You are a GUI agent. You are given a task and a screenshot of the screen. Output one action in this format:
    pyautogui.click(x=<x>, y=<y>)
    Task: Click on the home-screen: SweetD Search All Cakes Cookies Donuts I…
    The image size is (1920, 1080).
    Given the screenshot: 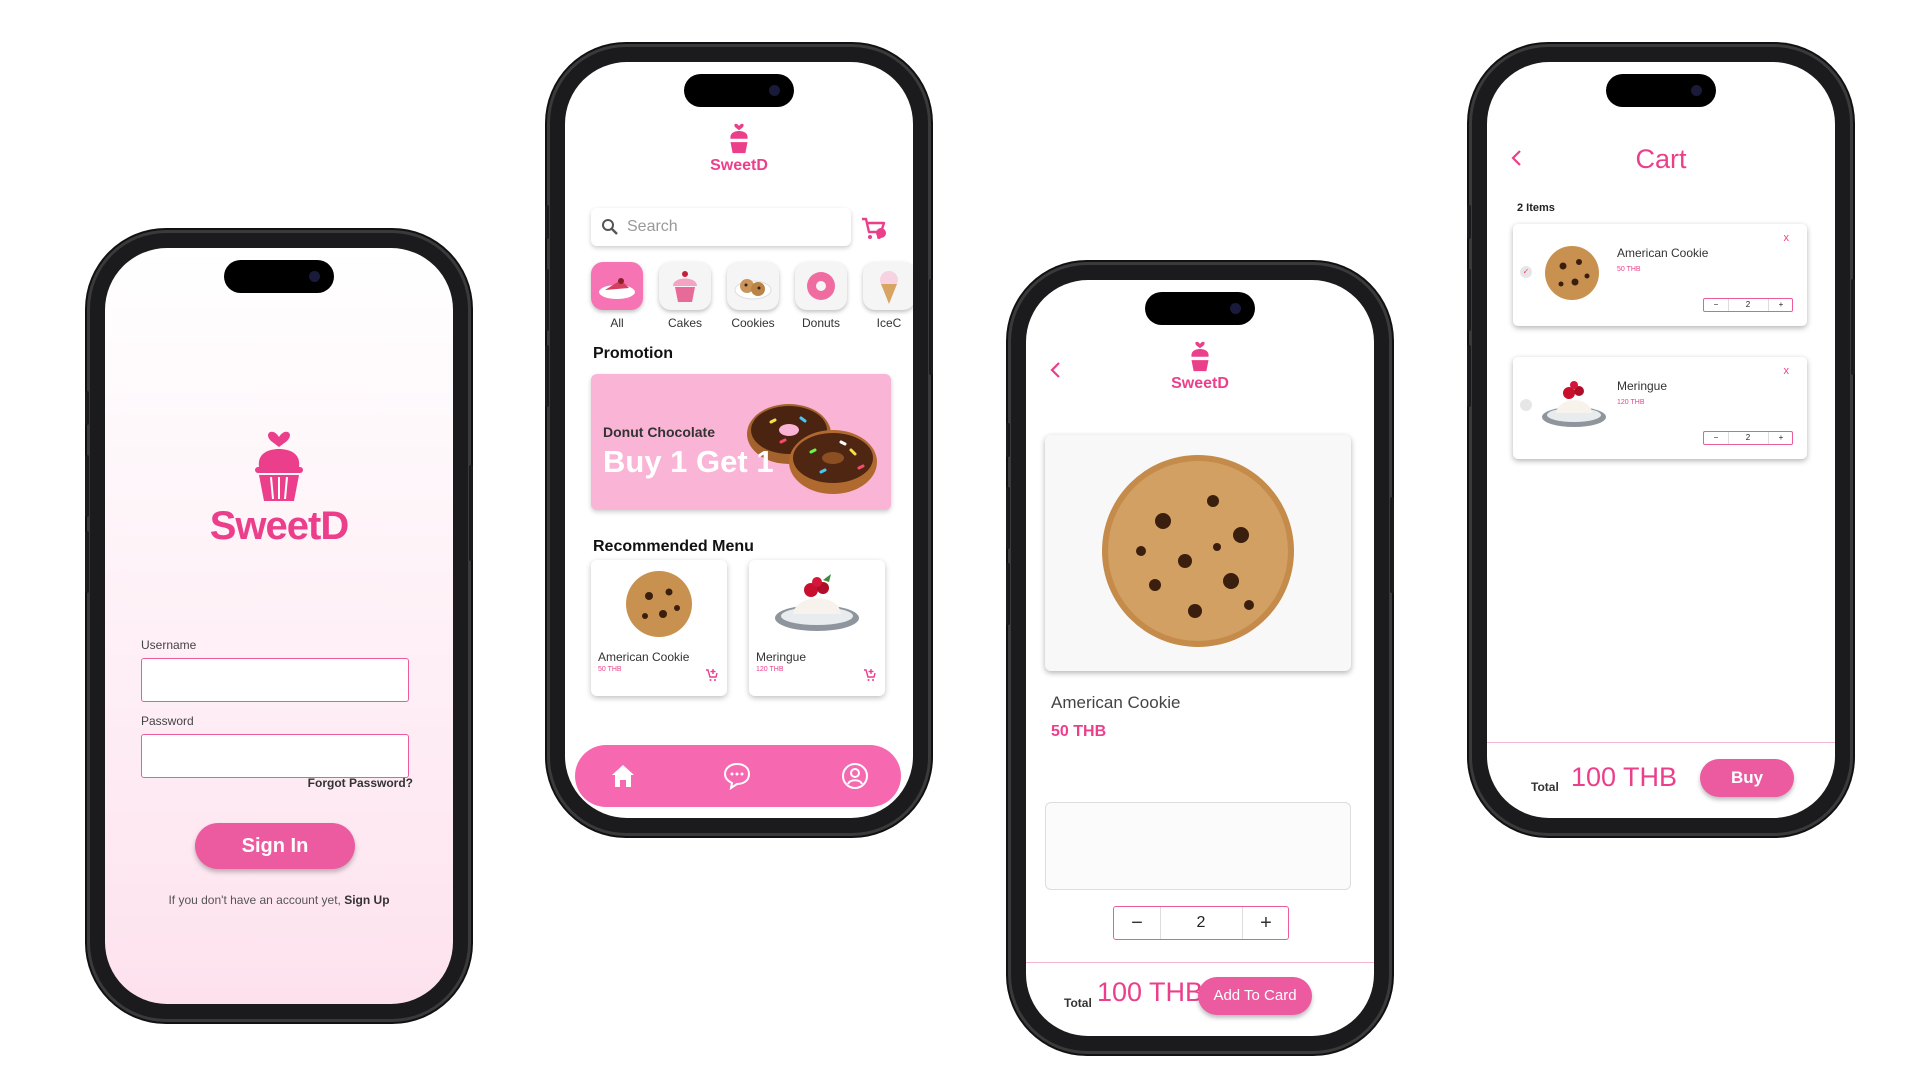 What is the action you would take?
    pyautogui.click(x=739, y=440)
    